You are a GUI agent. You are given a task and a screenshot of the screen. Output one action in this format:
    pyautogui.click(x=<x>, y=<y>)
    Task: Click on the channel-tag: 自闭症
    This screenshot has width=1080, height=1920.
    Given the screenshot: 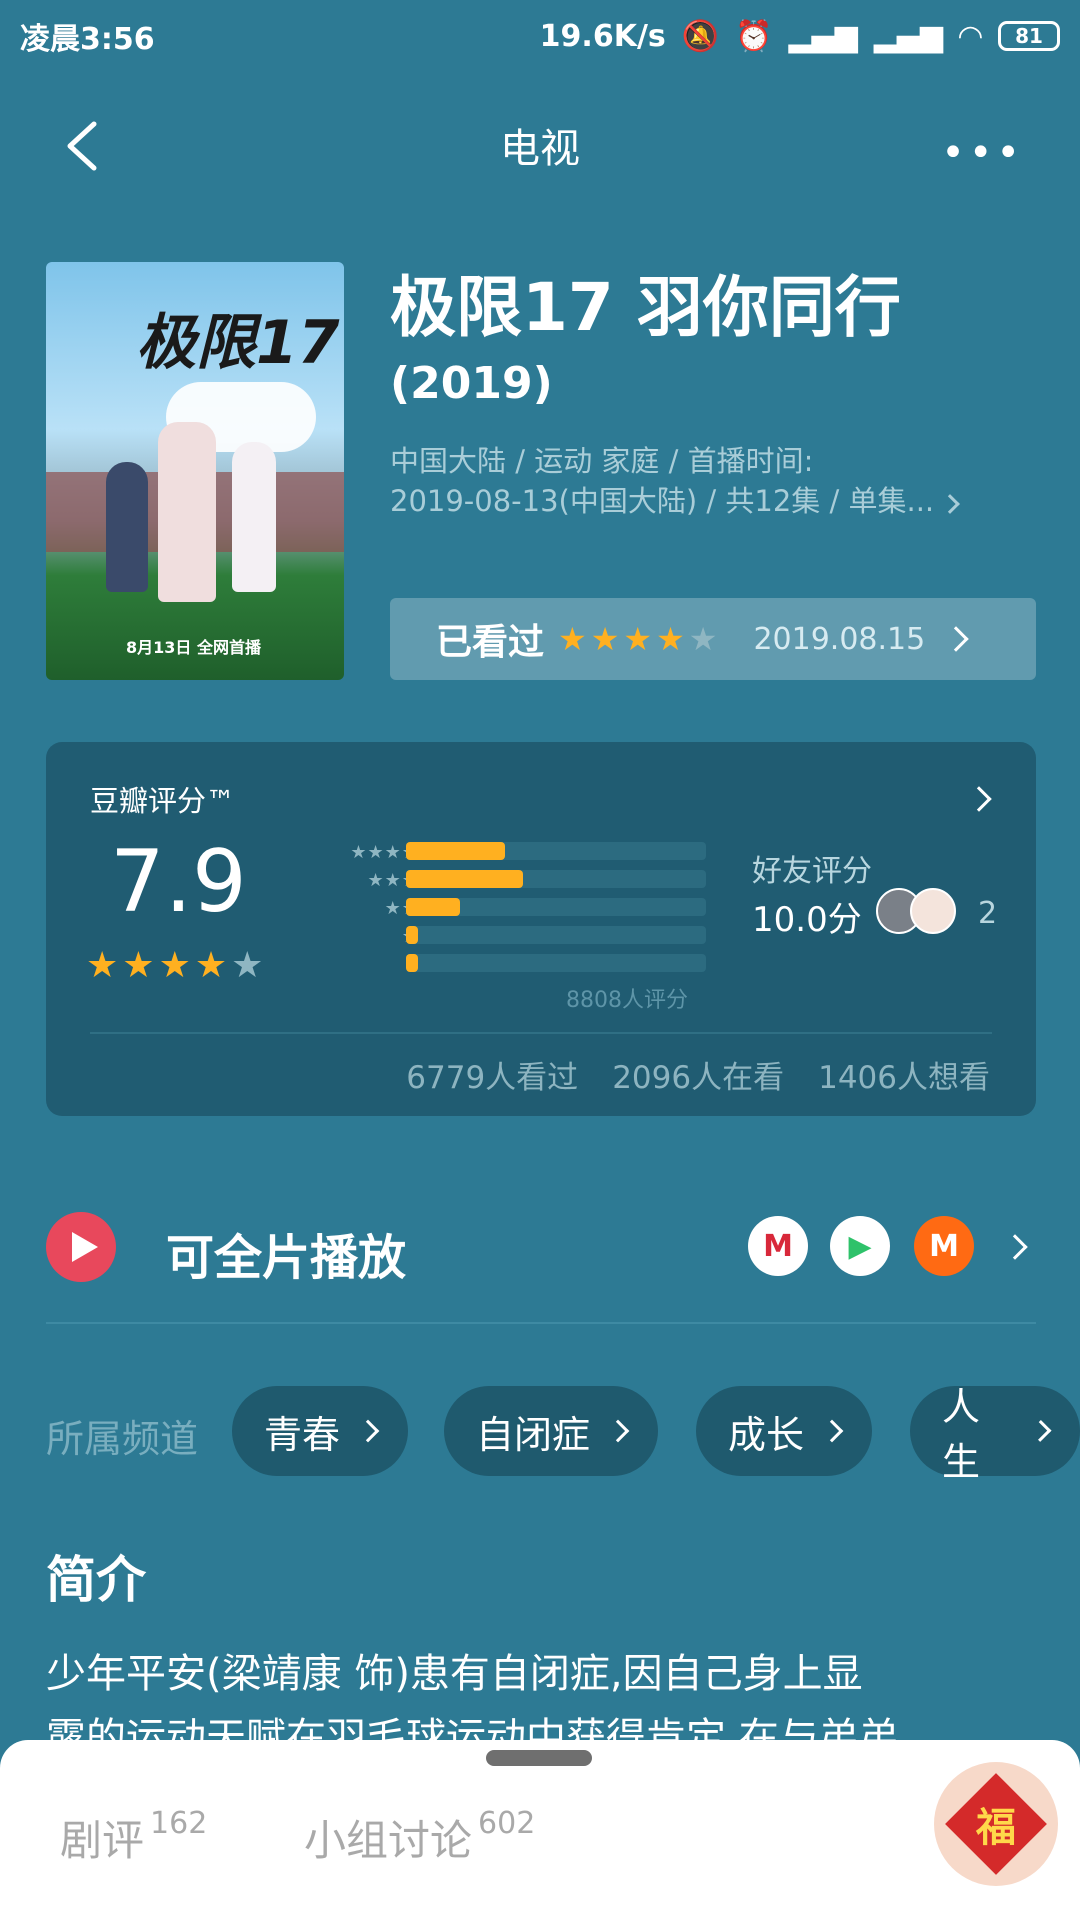 What is the action you would take?
    pyautogui.click(x=551, y=1431)
    